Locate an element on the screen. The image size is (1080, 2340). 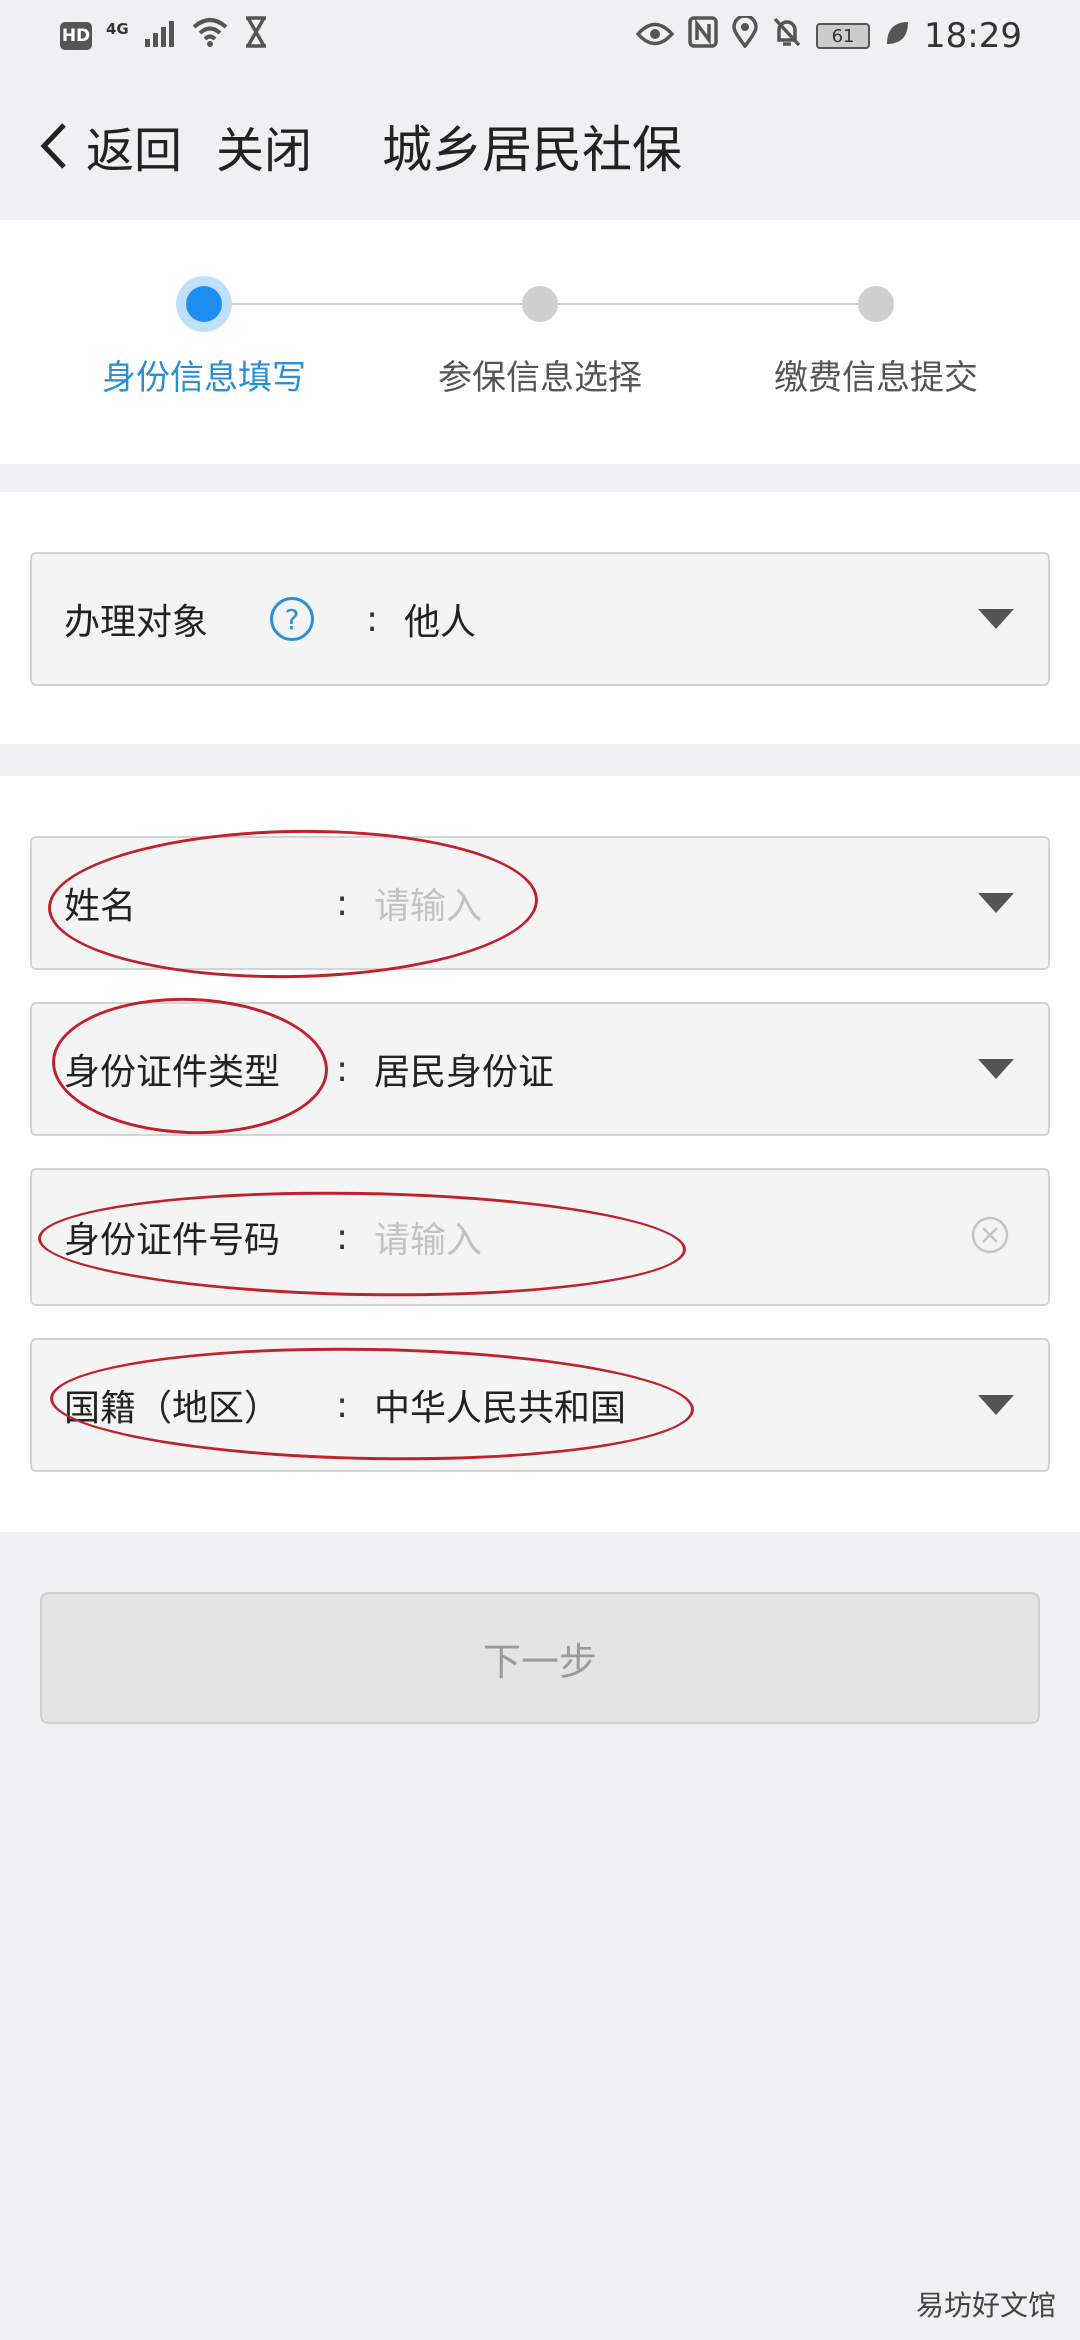
nfc-icon is located at coordinates (703, 36).